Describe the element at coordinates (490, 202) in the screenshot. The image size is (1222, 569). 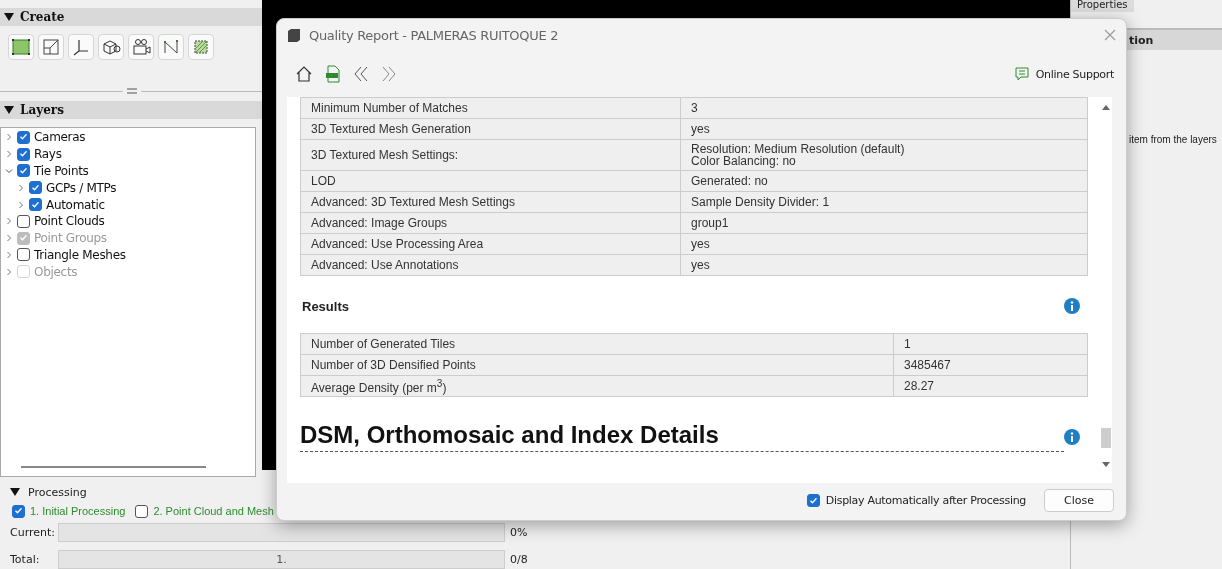
I see `table-cell: Advanced: 3D Textured Mesh Settings` at that location.